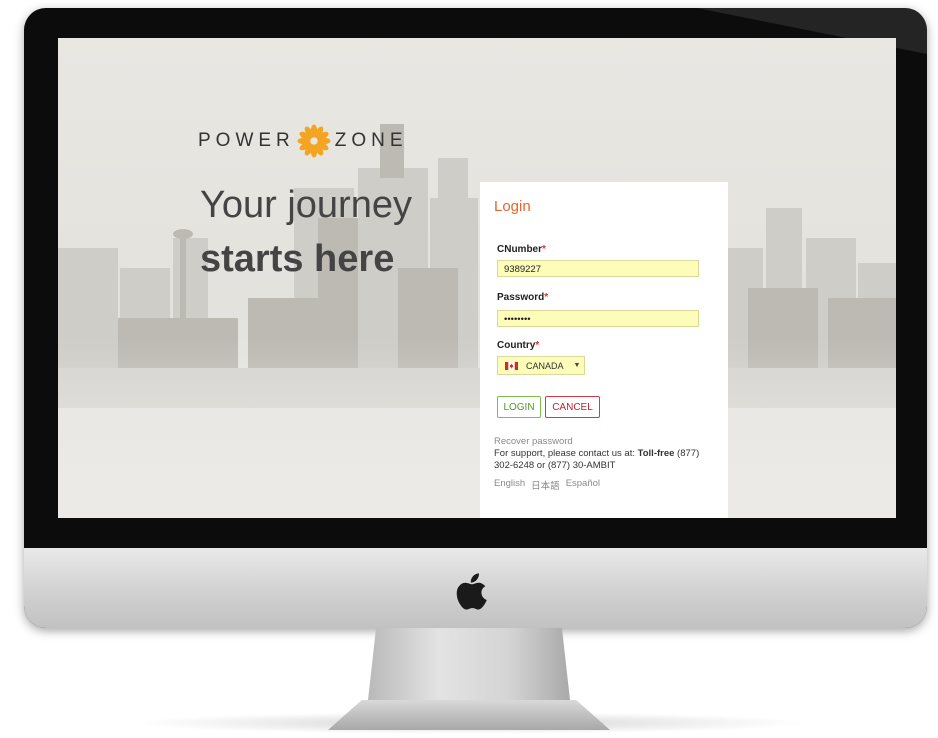 The height and width of the screenshot is (738, 938). Describe the element at coordinates (371, 140) in the screenshot. I see `brand-word-right: ZONE` at that location.